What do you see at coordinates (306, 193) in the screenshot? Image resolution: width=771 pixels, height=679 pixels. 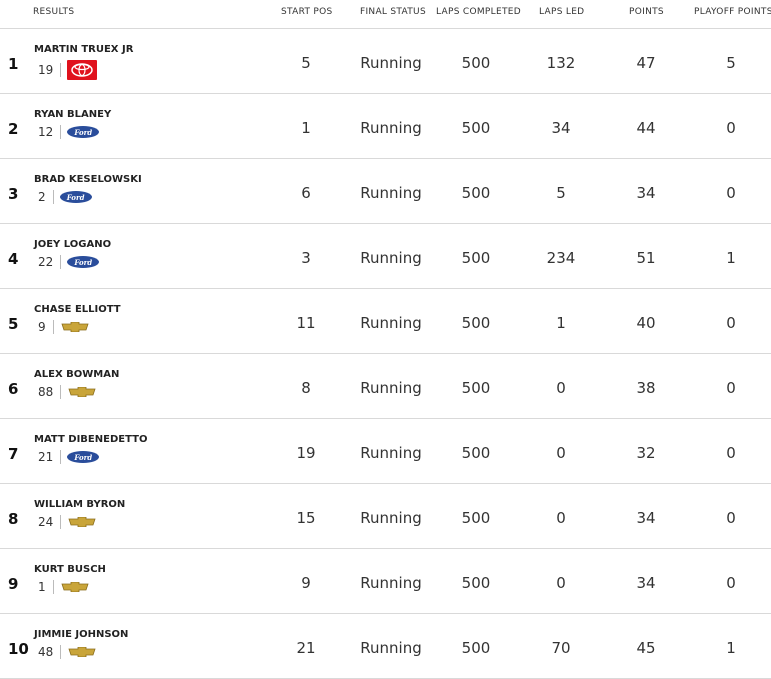 I see `start-position: 6` at bounding box center [306, 193].